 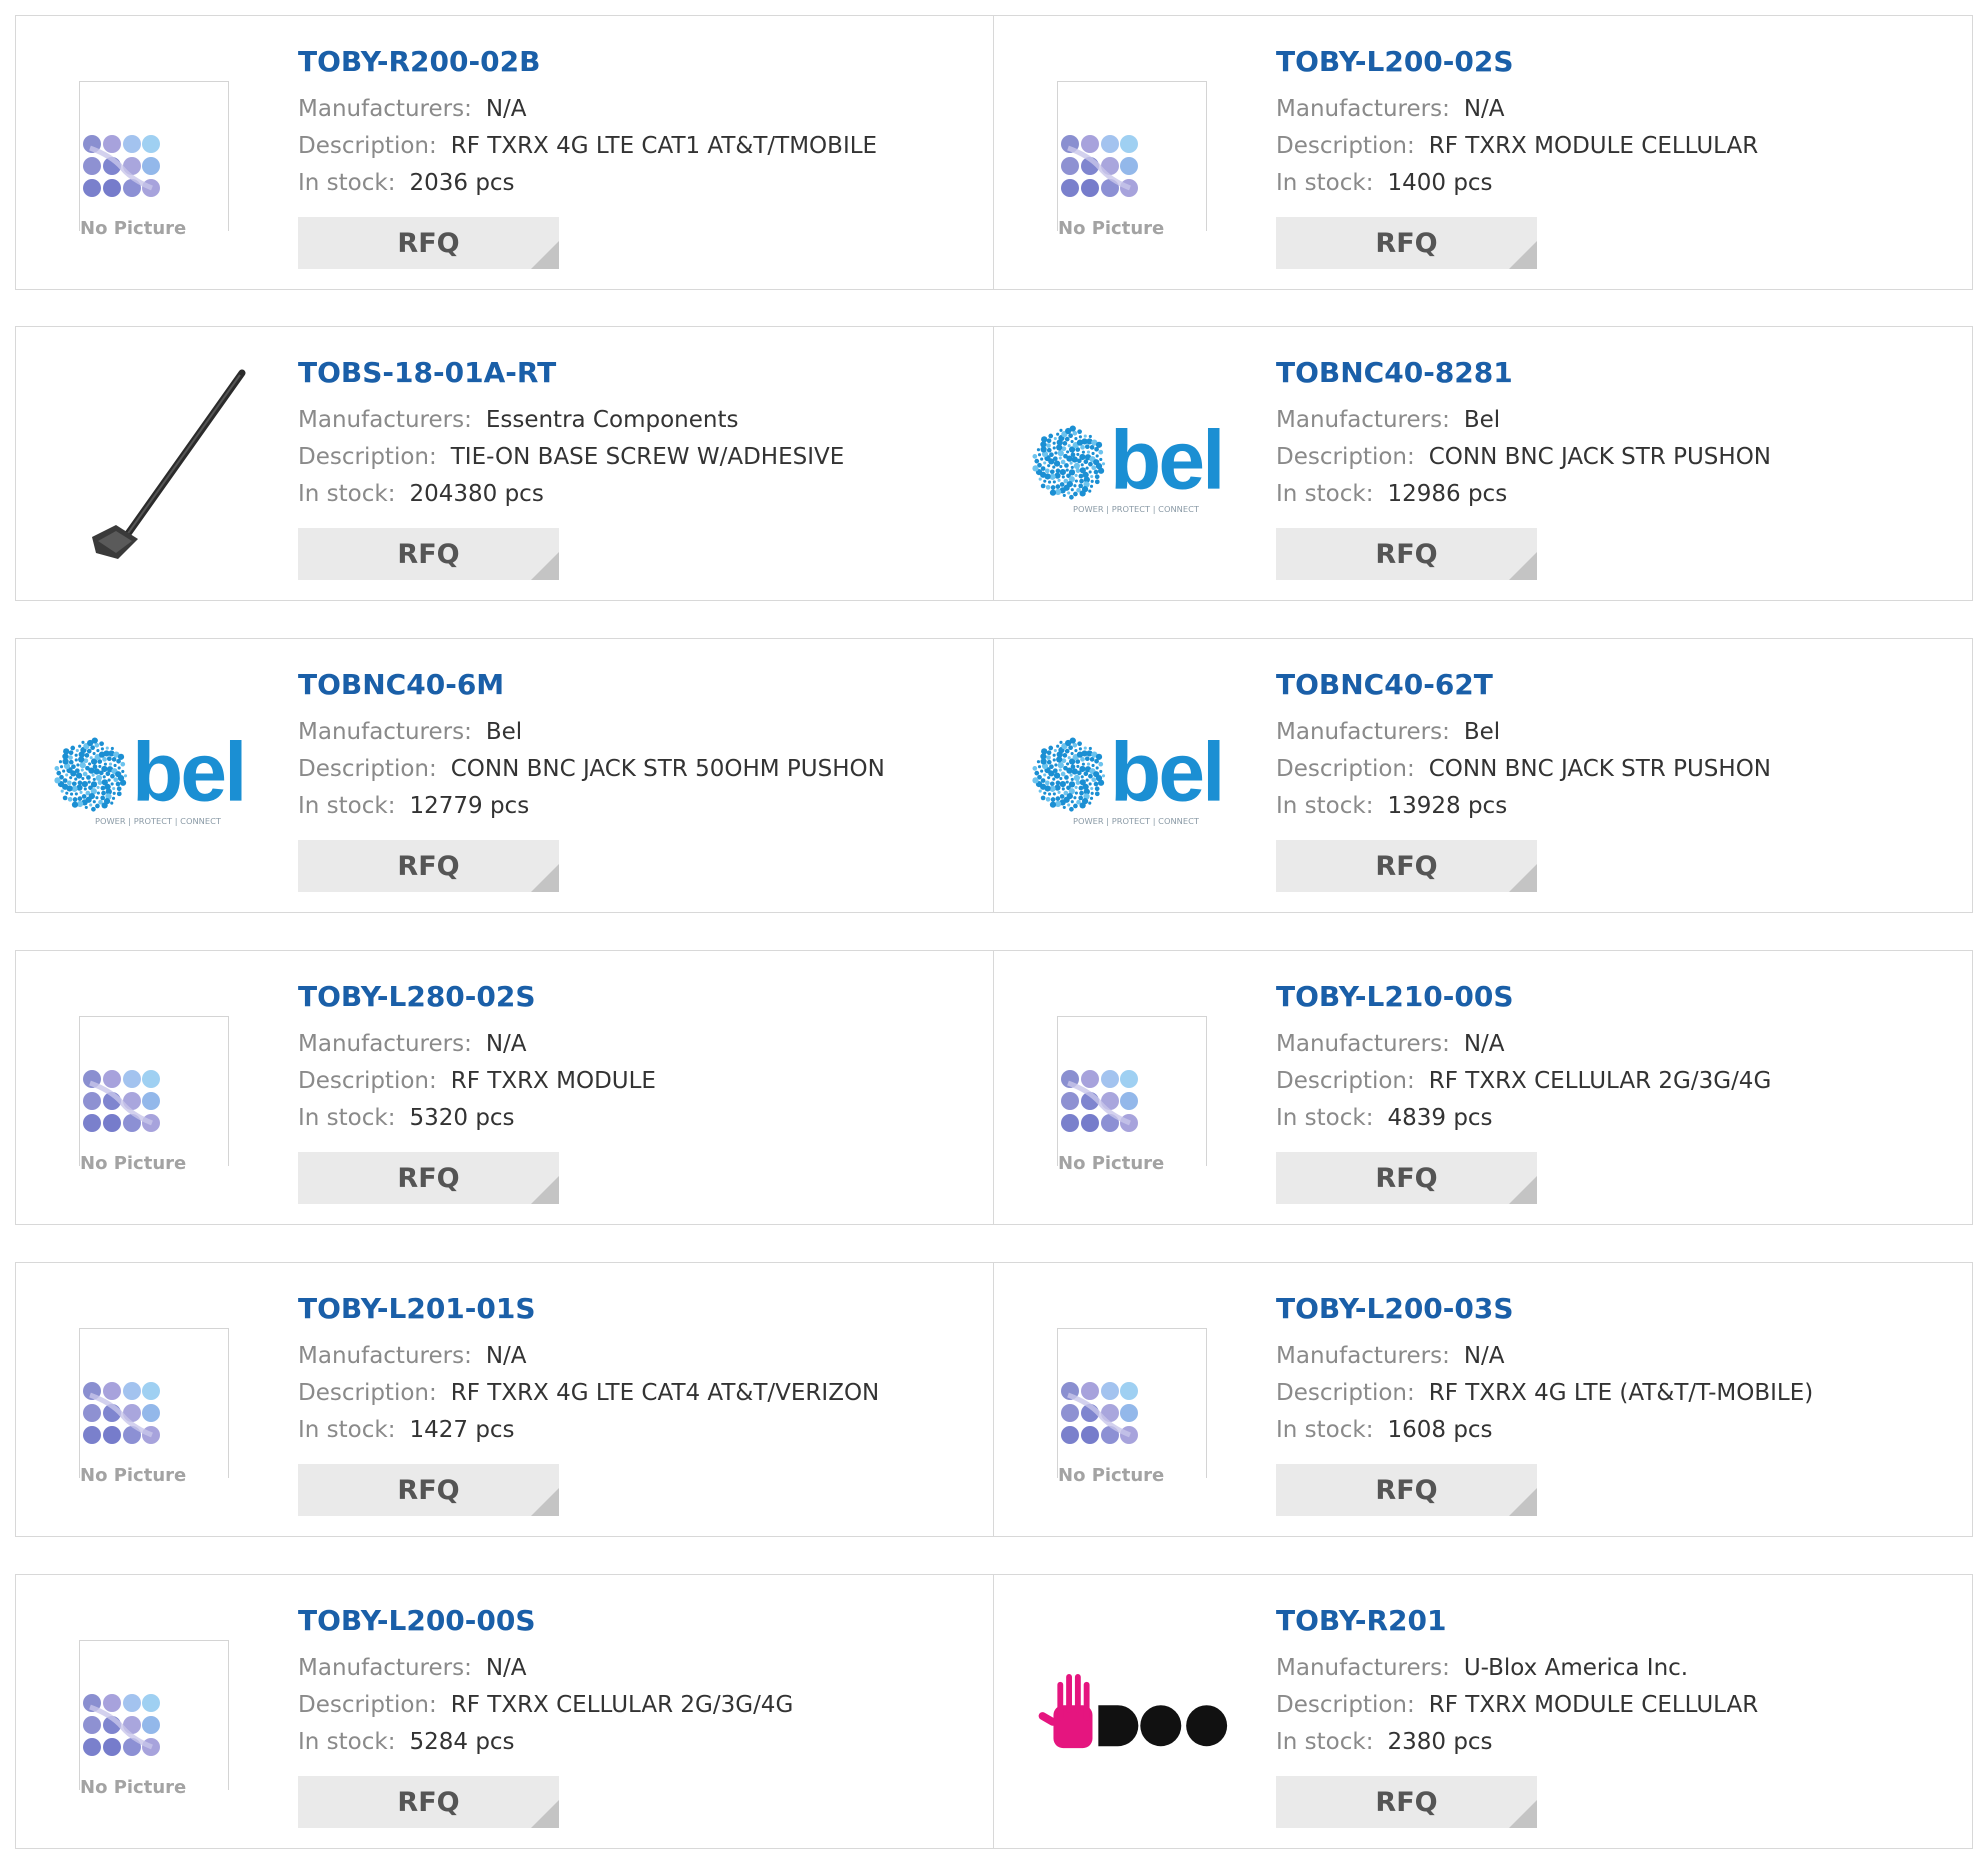 I want to click on part-number-link: TOBNC40-62T, so click(x=1614, y=685).